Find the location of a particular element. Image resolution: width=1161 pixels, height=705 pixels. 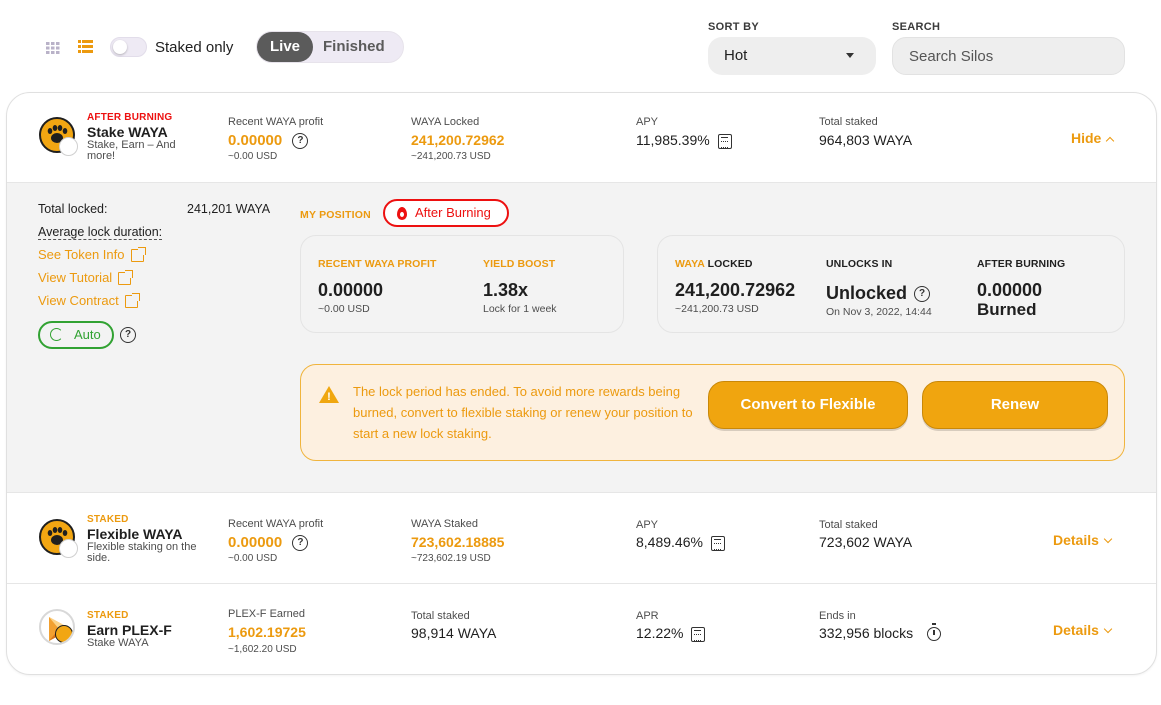

burned-label: Burned is located at coordinates (1007, 309).